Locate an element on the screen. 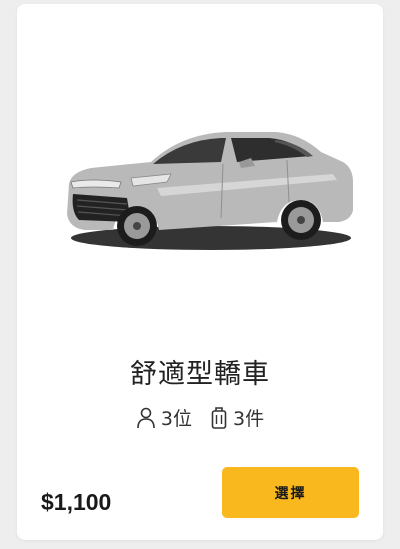  luggage-spec: 3件 is located at coordinates (237, 417).